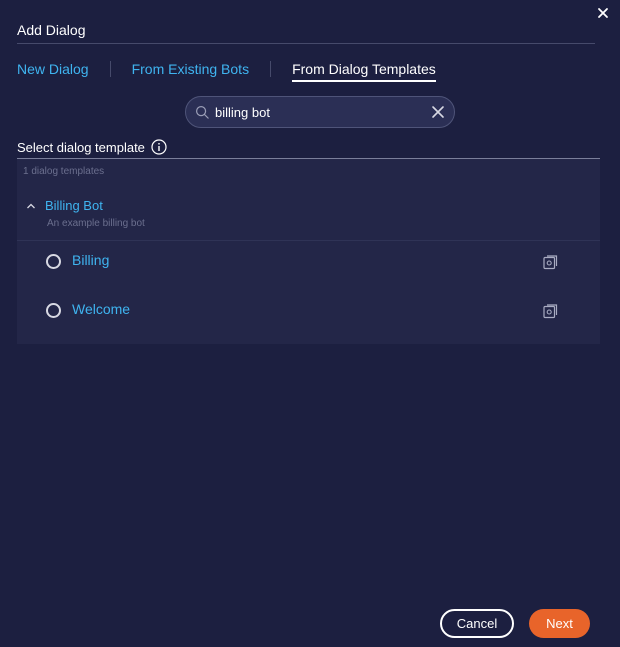 This screenshot has width=620, height=647. What do you see at coordinates (477, 623) in the screenshot?
I see `cancel-button: Cancel` at bounding box center [477, 623].